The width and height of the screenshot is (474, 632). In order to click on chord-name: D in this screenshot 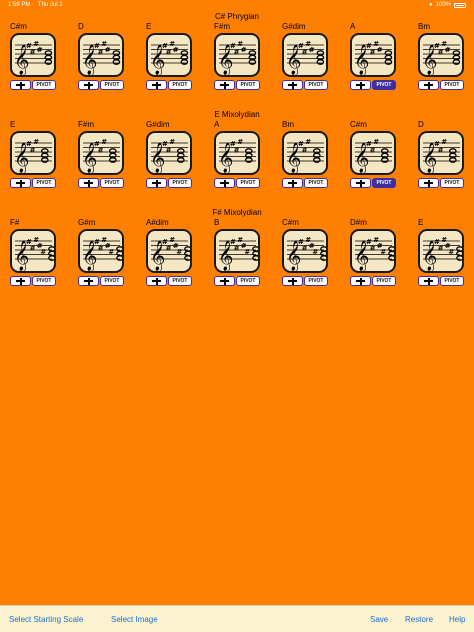, I will do `click(81, 26)`.